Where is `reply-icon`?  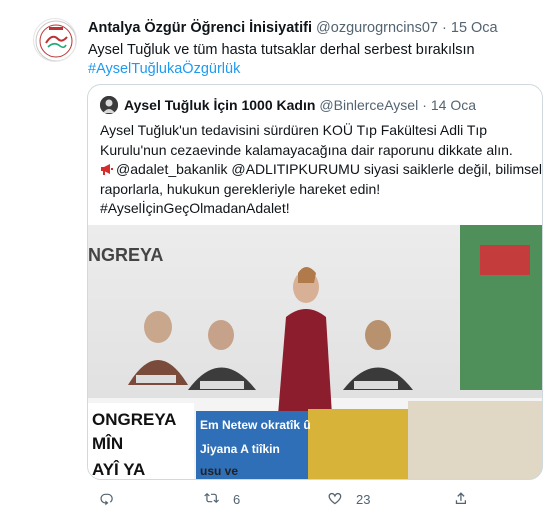 reply-icon is located at coordinates (106, 499).